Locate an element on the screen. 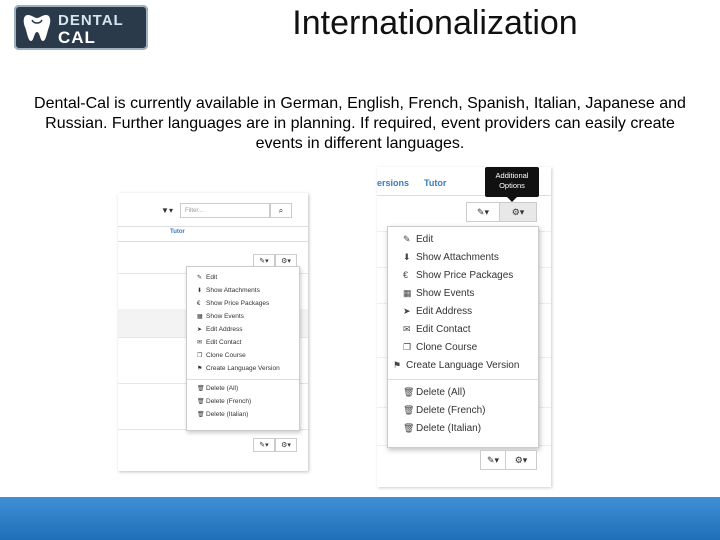 The height and width of the screenshot is (540, 720). search-icon: ⌕ is located at coordinates (281, 210).